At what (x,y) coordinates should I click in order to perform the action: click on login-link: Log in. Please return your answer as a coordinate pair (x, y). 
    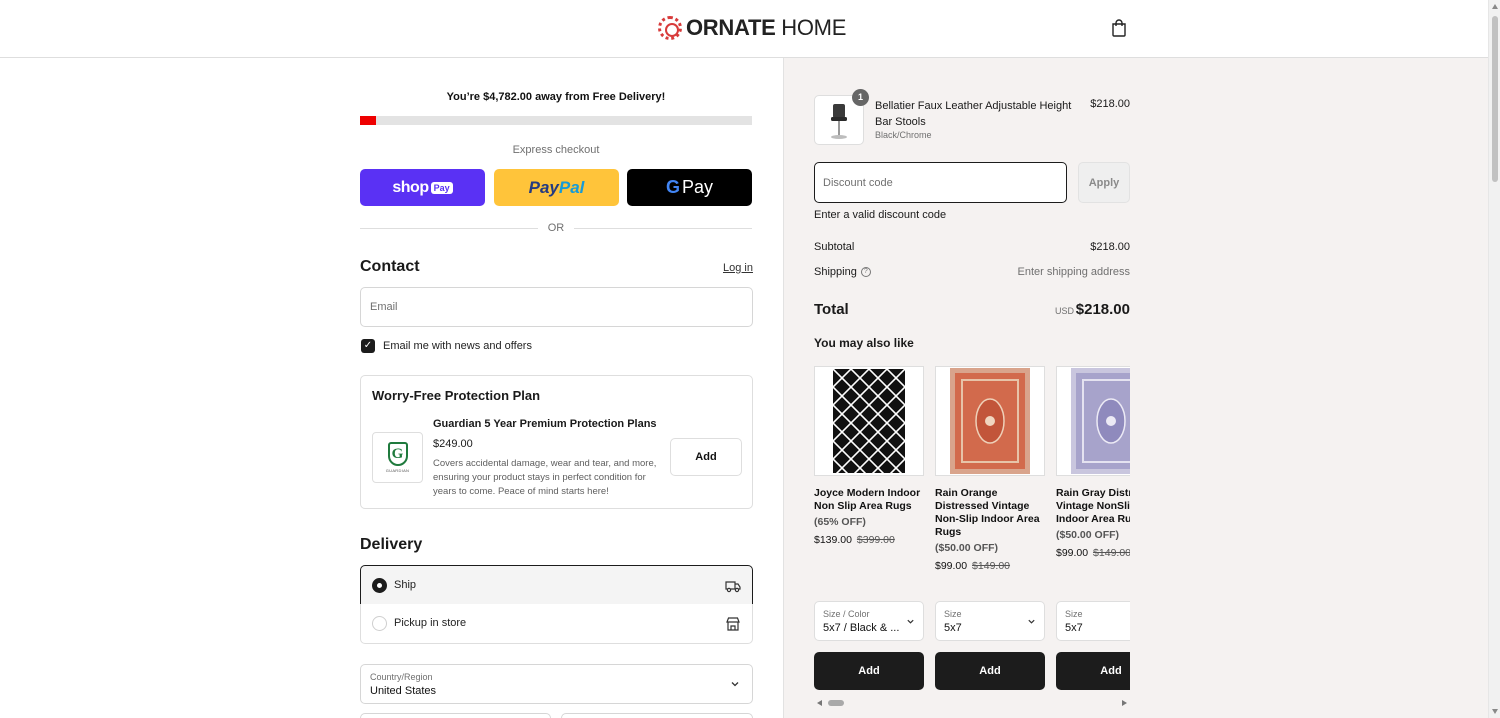
    Looking at the image, I should click on (738, 268).